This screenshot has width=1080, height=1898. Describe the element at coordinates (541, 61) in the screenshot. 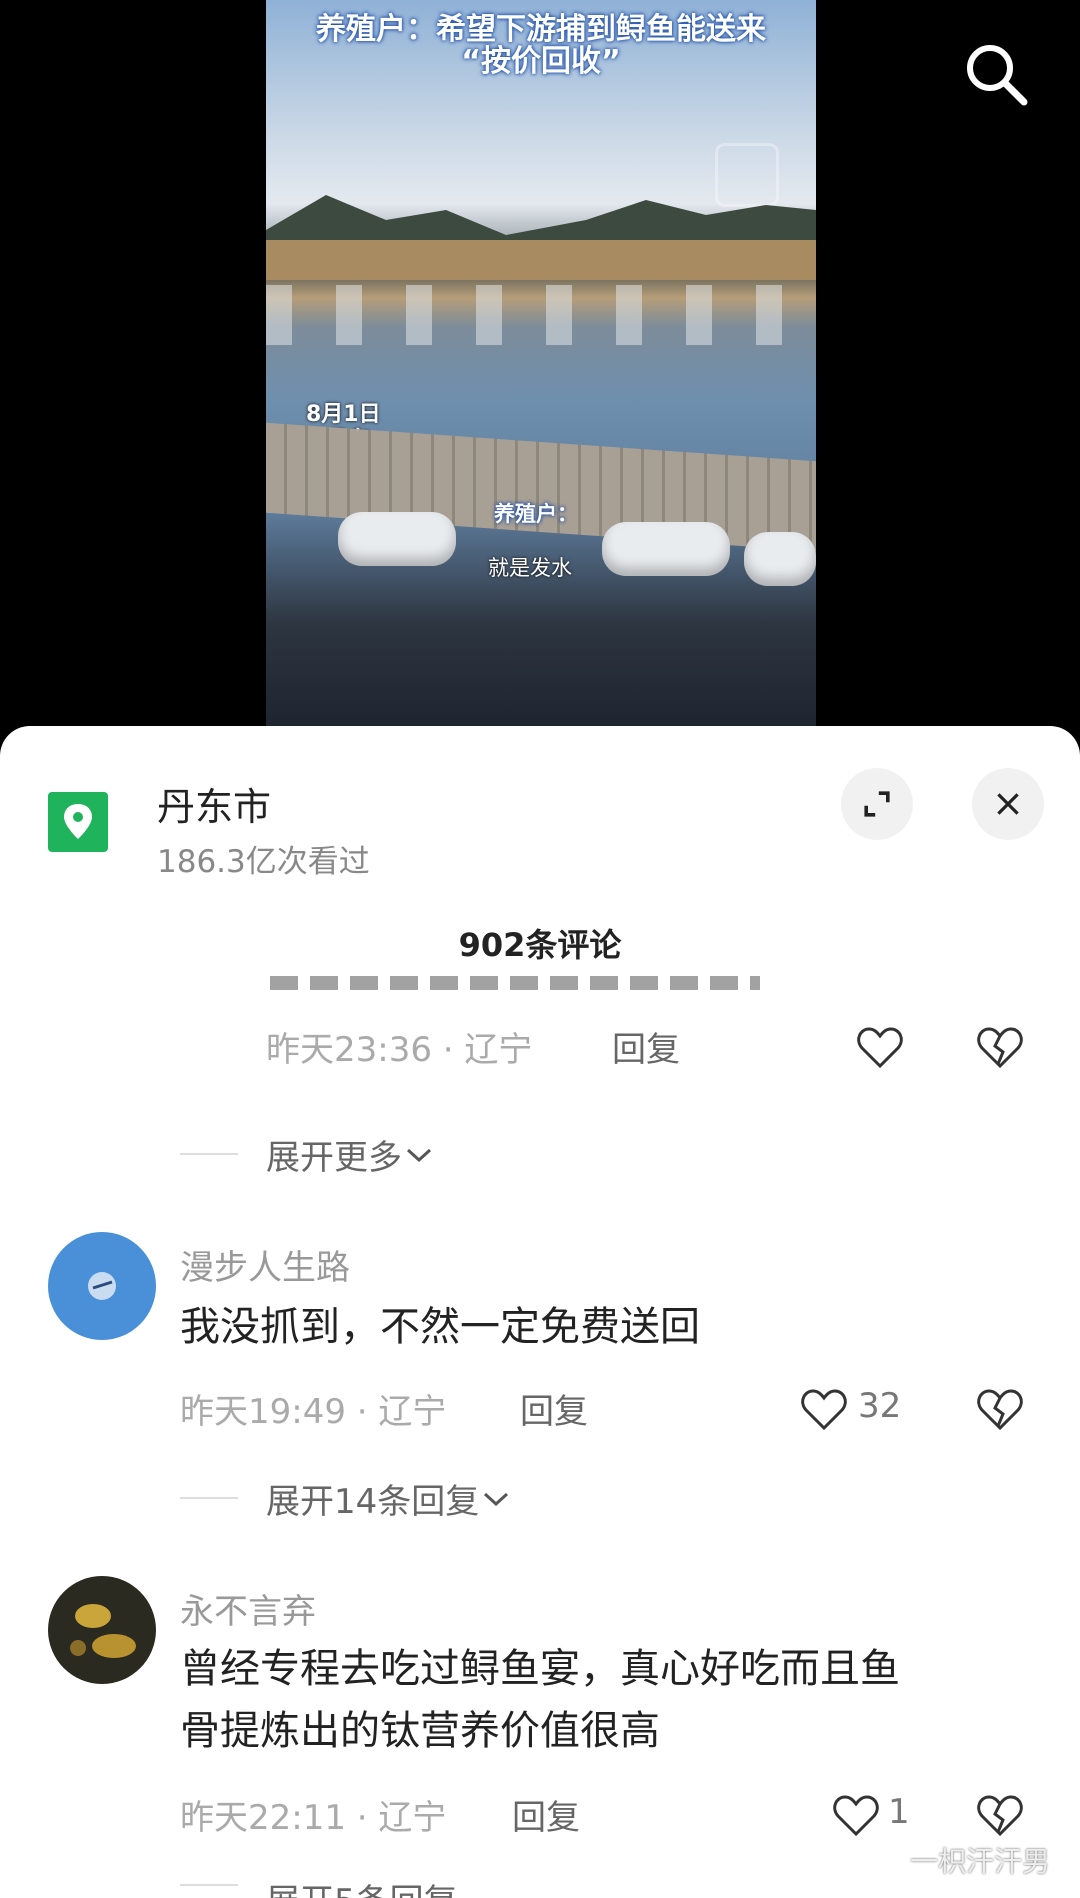

I see `video-title-line2: “按价回收”` at that location.